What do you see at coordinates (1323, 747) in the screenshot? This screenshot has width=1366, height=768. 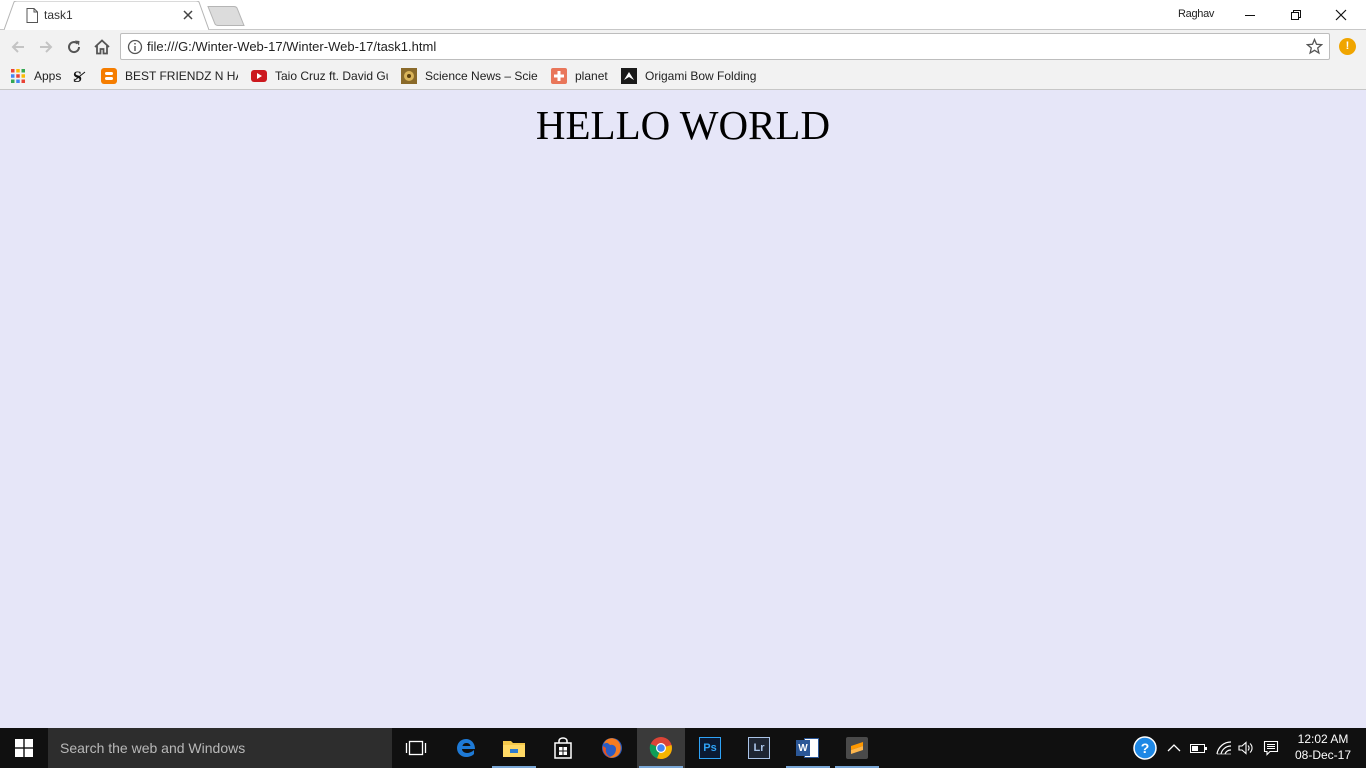 I see `taskbar-clock: 12:02 AM 08-Dec-17` at bounding box center [1323, 747].